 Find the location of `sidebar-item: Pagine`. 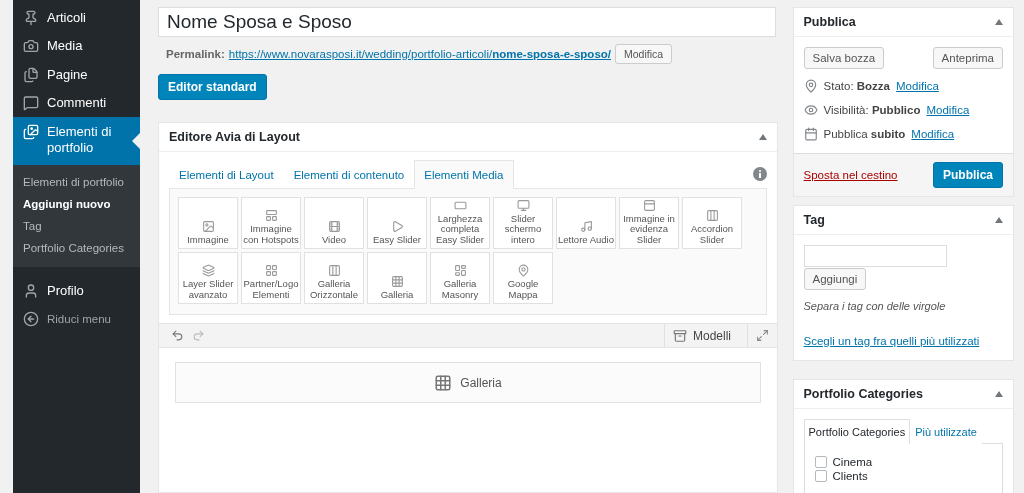

sidebar-item: Pagine is located at coordinates (76, 74).